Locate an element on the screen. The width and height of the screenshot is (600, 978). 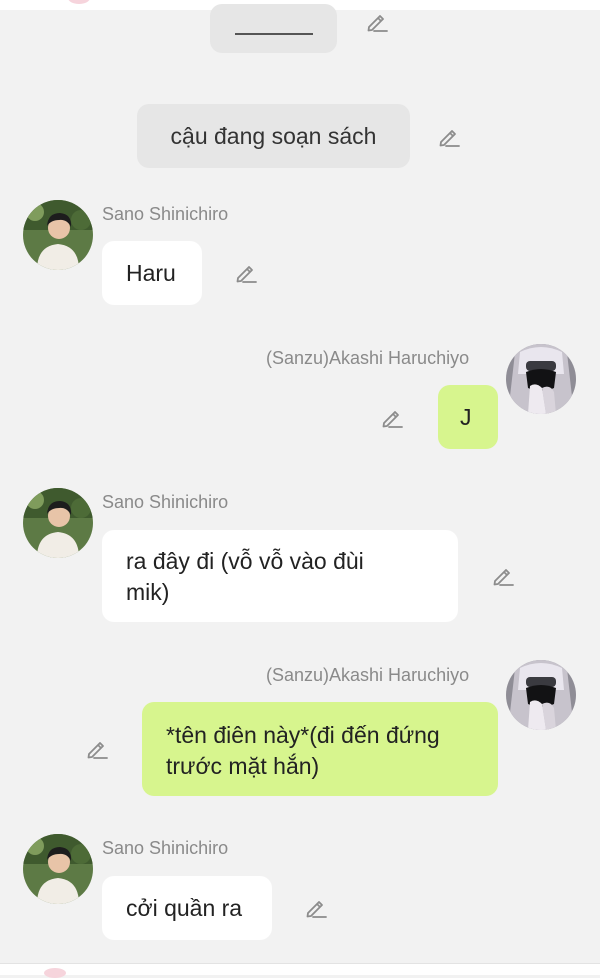
message-text-line: trước mặt hắn) is located at coordinates (243, 766).